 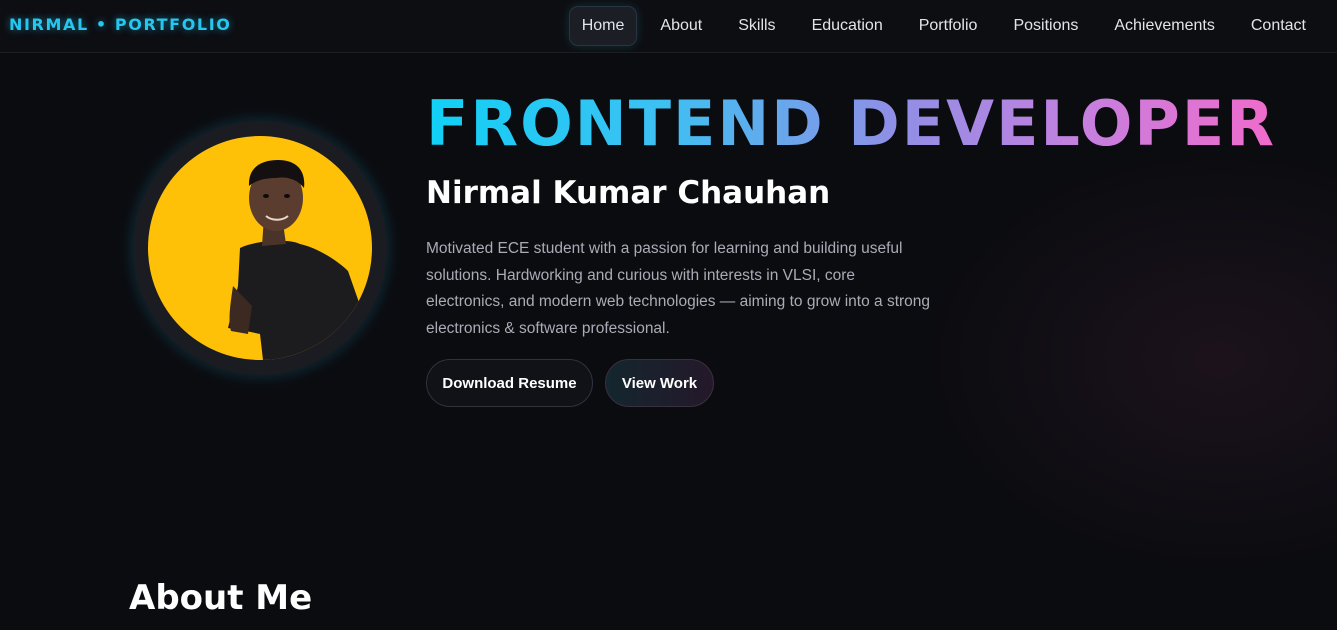 What do you see at coordinates (628, 193) in the screenshot?
I see `hero-name: Nirmal Kumar Chauhan` at bounding box center [628, 193].